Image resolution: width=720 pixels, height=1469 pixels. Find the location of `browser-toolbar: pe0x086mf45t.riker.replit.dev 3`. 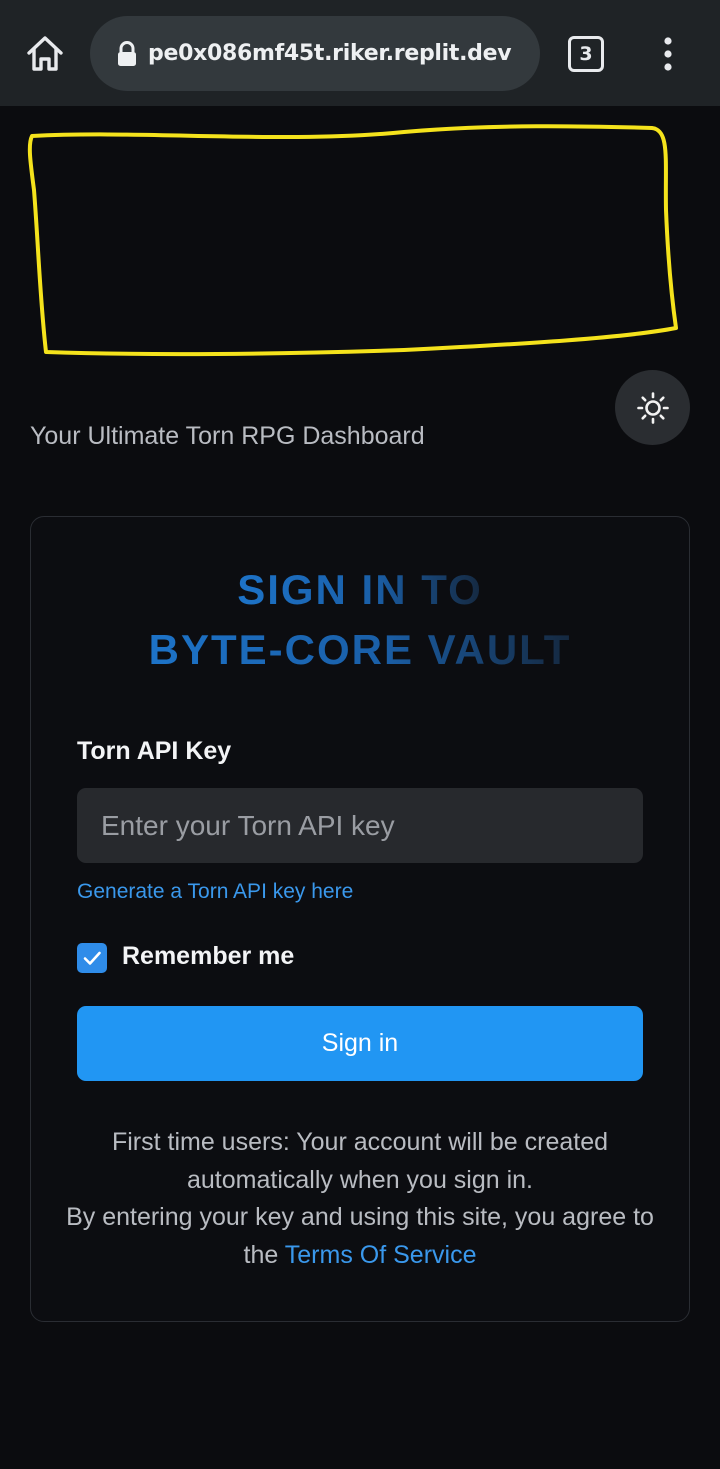

browser-toolbar: pe0x086mf45t.riker.replit.dev 3 is located at coordinates (360, 53).